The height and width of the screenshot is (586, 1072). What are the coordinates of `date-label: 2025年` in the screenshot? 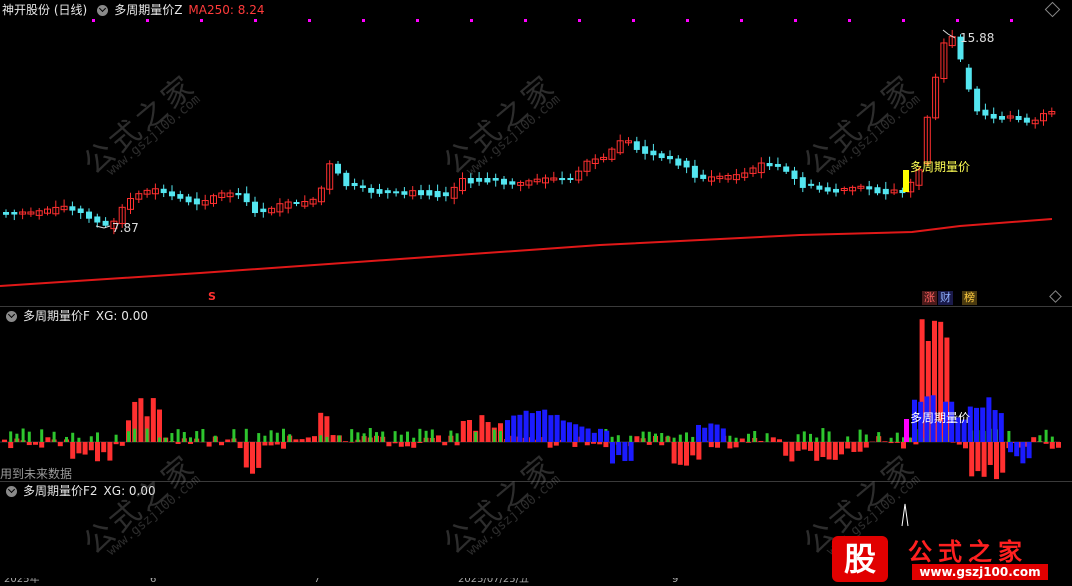 It's located at (22, 581).